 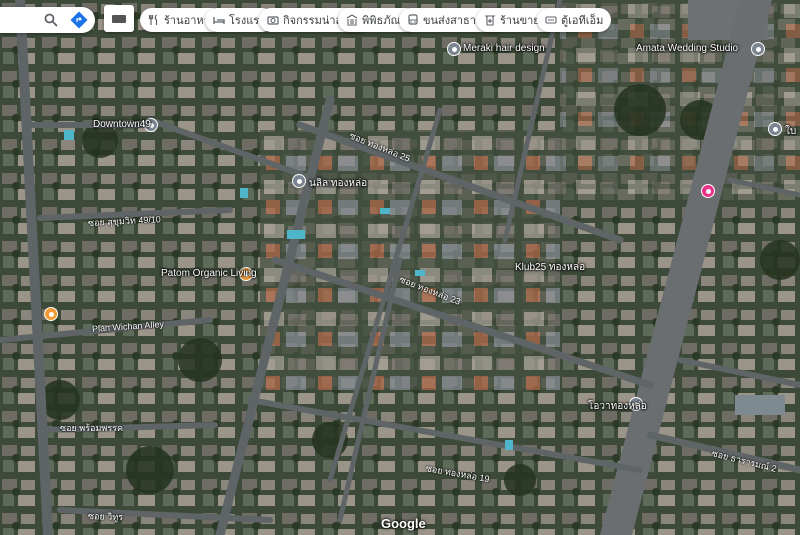 I want to click on search-box, so click(x=47, y=20).